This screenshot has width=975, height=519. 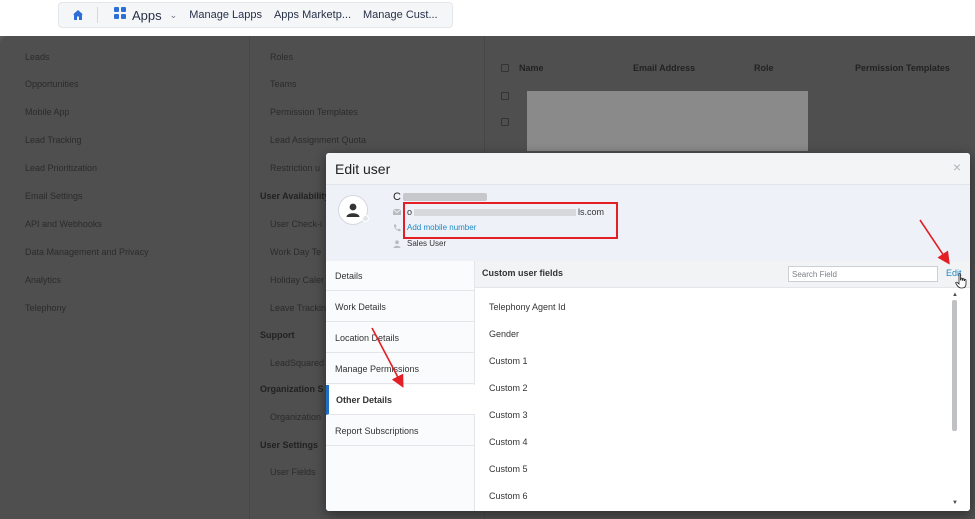 I want to click on tab-work-details: Work Details, so click(x=400, y=307).